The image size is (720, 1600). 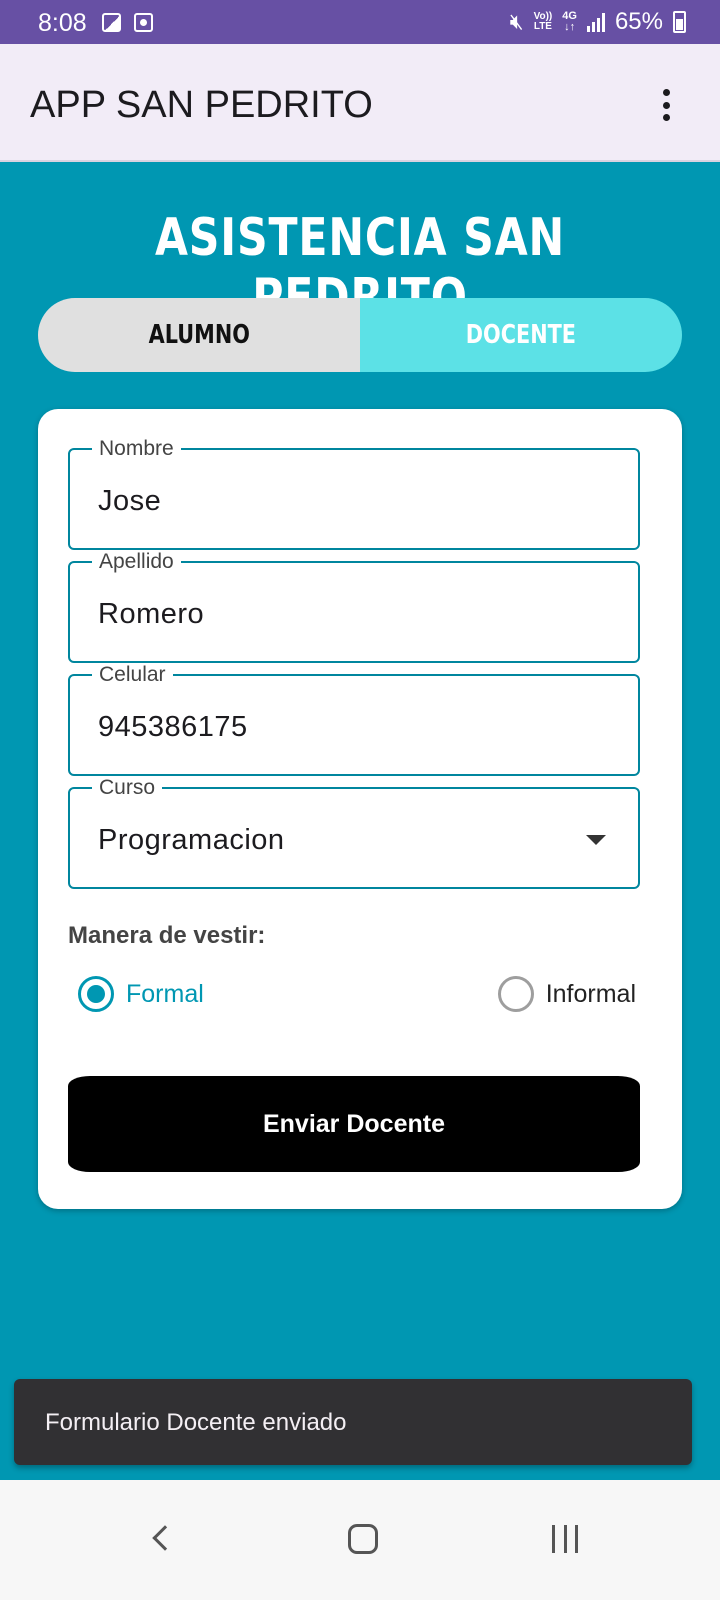 What do you see at coordinates (165, 993) in the screenshot?
I see `radio-formal-label: Formal` at bounding box center [165, 993].